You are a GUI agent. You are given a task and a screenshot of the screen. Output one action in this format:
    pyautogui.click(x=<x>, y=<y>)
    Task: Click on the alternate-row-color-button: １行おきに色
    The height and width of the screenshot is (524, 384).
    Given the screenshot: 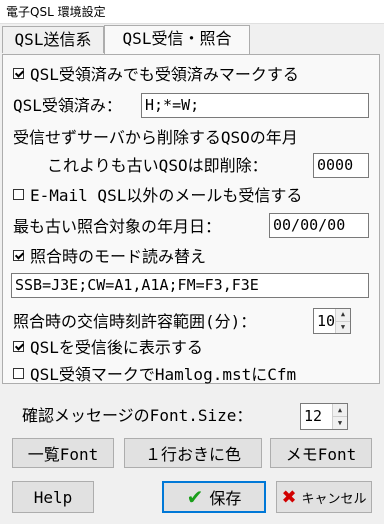 What is the action you would take?
    pyautogui.click(x=193, y=453)
    